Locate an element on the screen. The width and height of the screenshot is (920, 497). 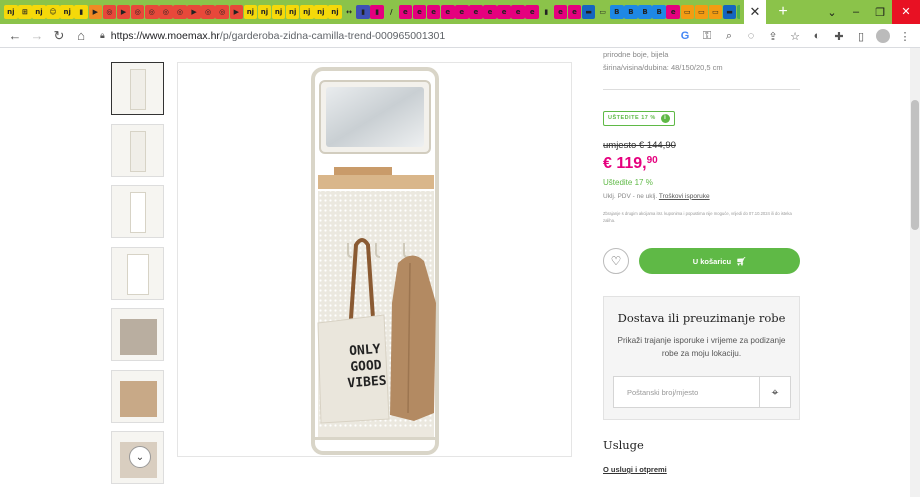
puzzle-icon: ✚ is located at coordinates (839, 36).